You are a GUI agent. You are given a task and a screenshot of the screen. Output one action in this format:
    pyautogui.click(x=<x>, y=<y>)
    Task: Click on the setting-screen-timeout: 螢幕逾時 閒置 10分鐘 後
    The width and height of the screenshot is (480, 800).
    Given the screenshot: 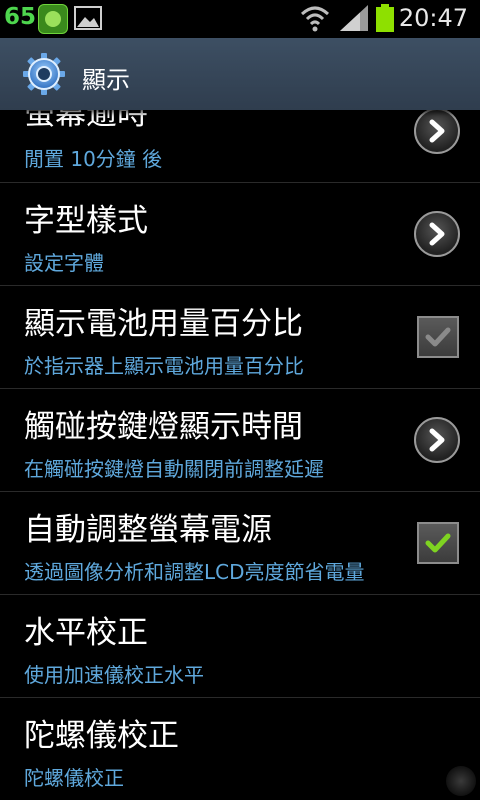 What is the action you would take?
    pyautogui.click(x=240, y=146)
    